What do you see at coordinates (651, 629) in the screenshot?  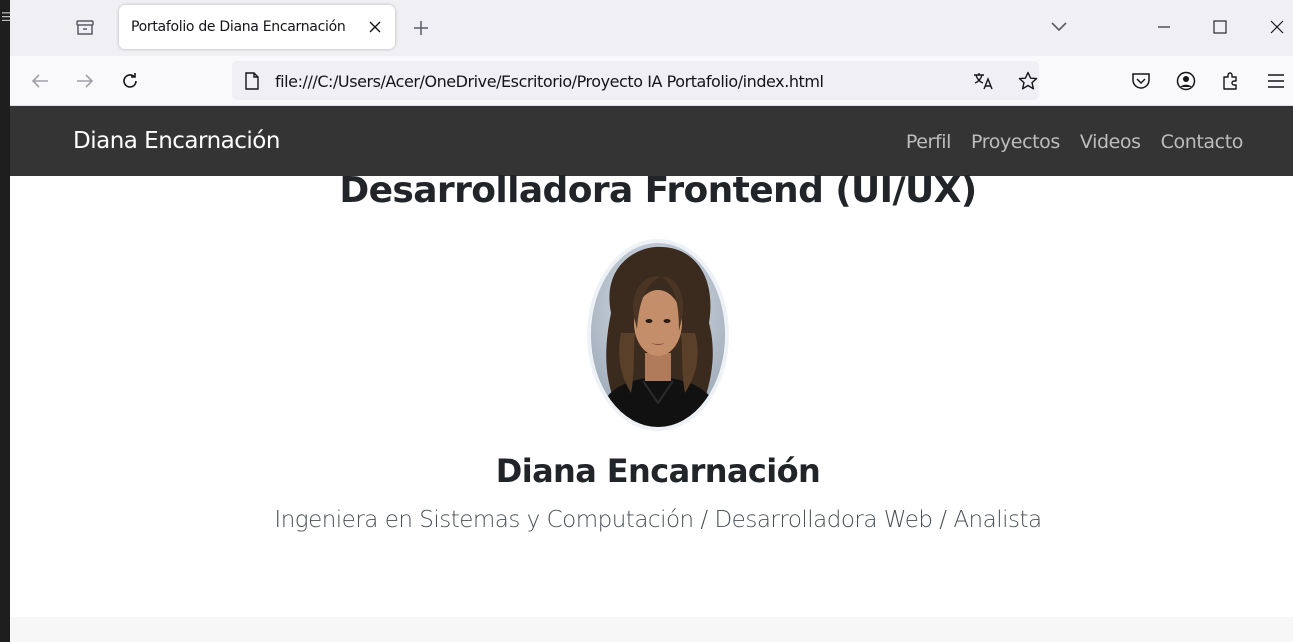 I see `next-section-edge` at bounding box center [651, 629].